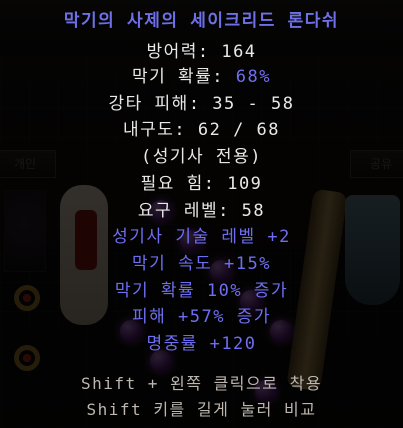  What do you see at coordinates (253, 104) in the screenshot?
I see `smite-value: 35 - 58` at bounding box center [253, 104].